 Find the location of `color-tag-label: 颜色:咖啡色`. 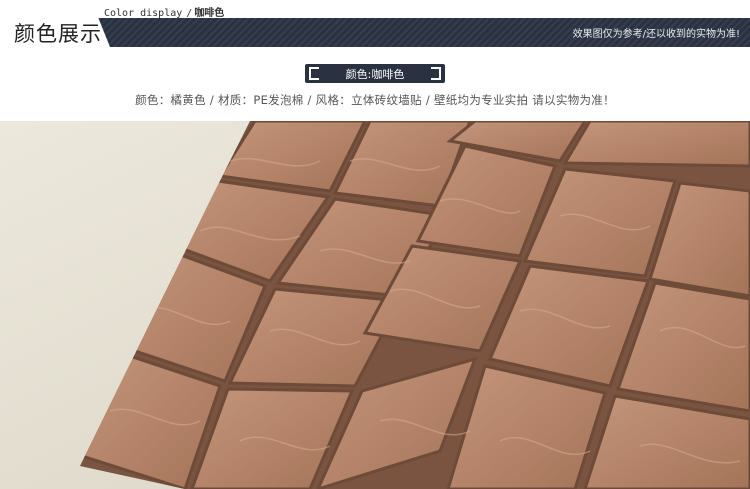

color-tag-label: 颜色:咖啡色 is located at coordinates (375, 74).